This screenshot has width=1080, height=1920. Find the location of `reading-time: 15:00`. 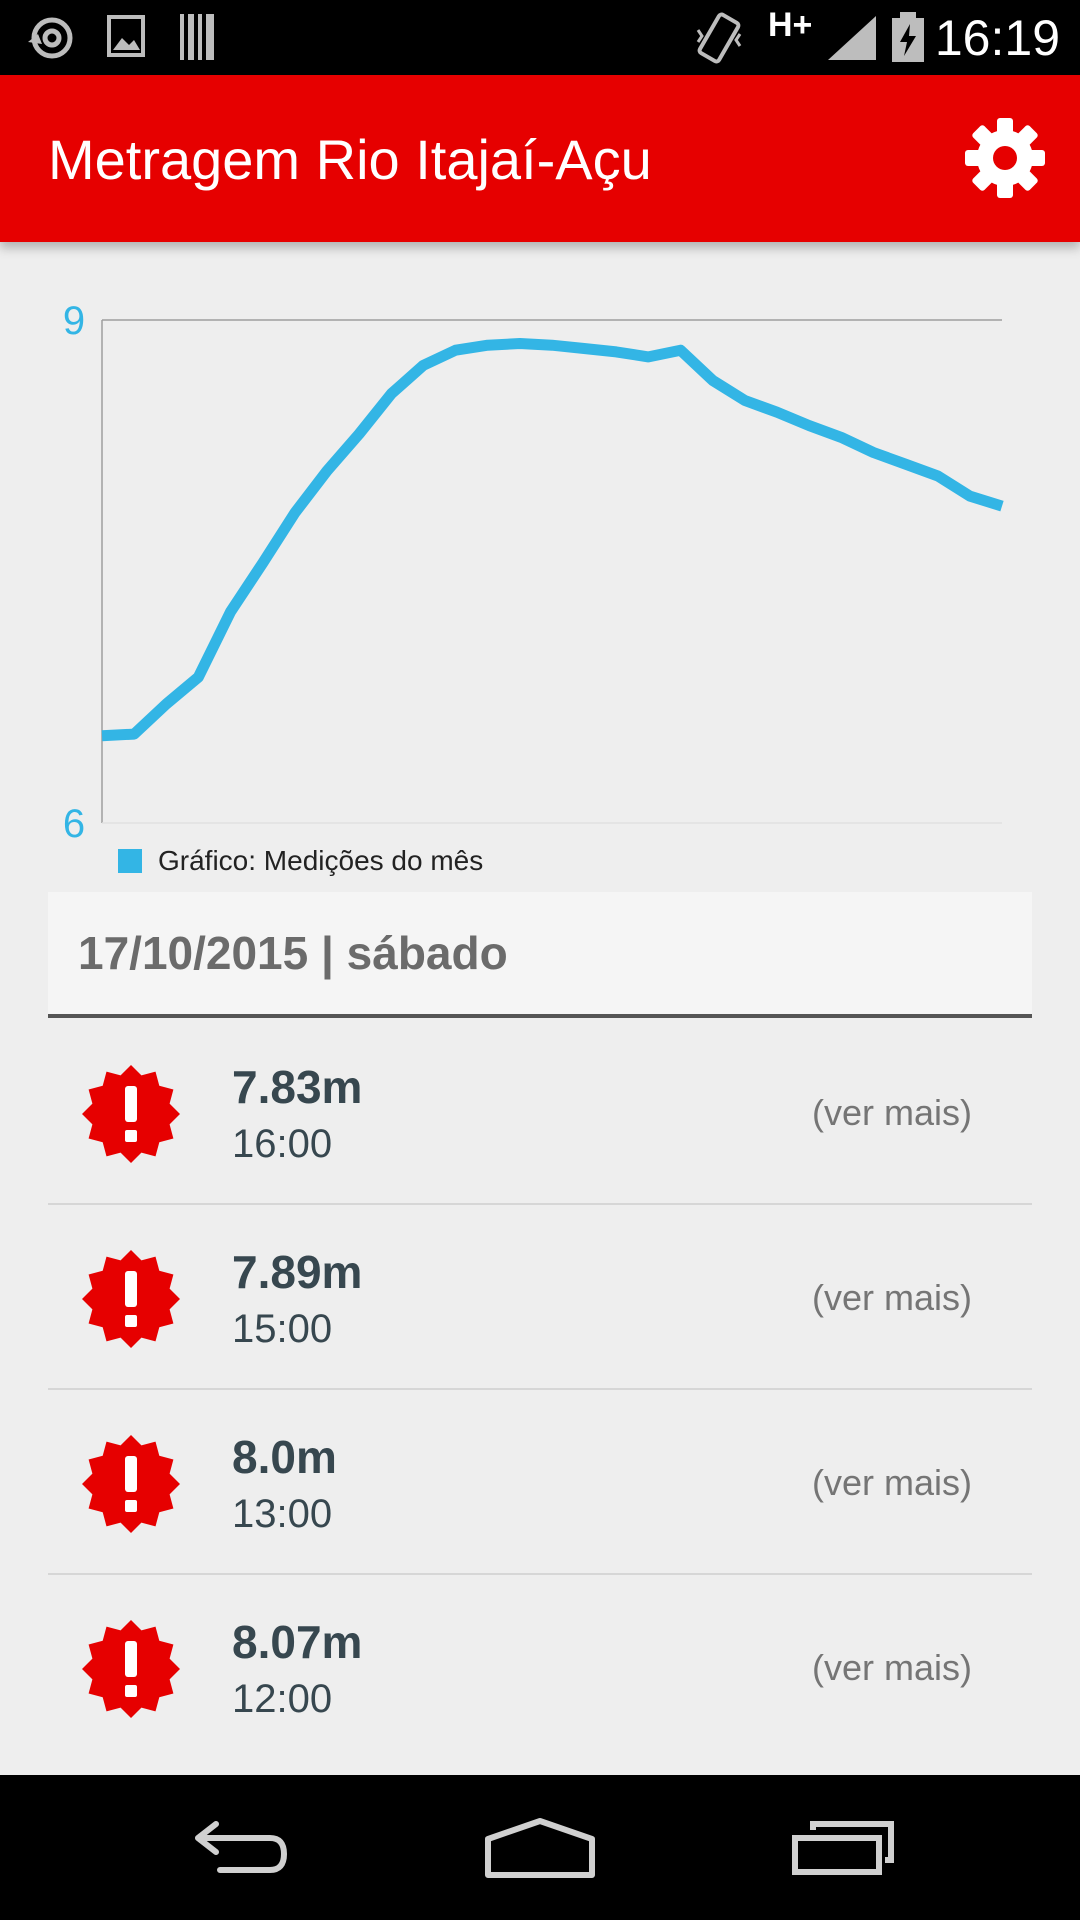

reading-time: 15:00 is located at coordinates (282, 1329).